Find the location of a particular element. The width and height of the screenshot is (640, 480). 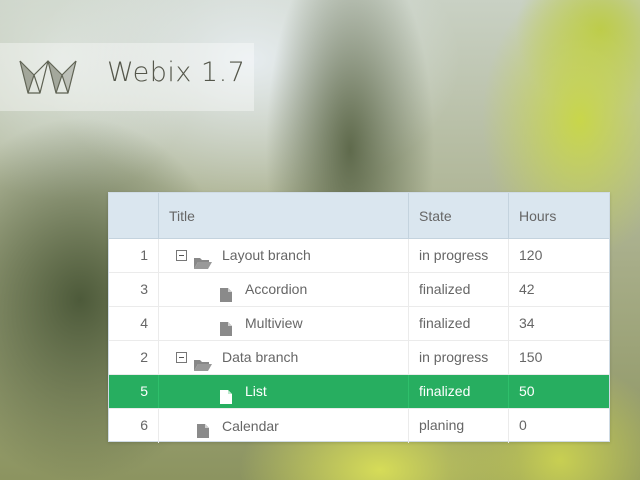

row-title-cell: Data branch is located at coordinates (284, 357).